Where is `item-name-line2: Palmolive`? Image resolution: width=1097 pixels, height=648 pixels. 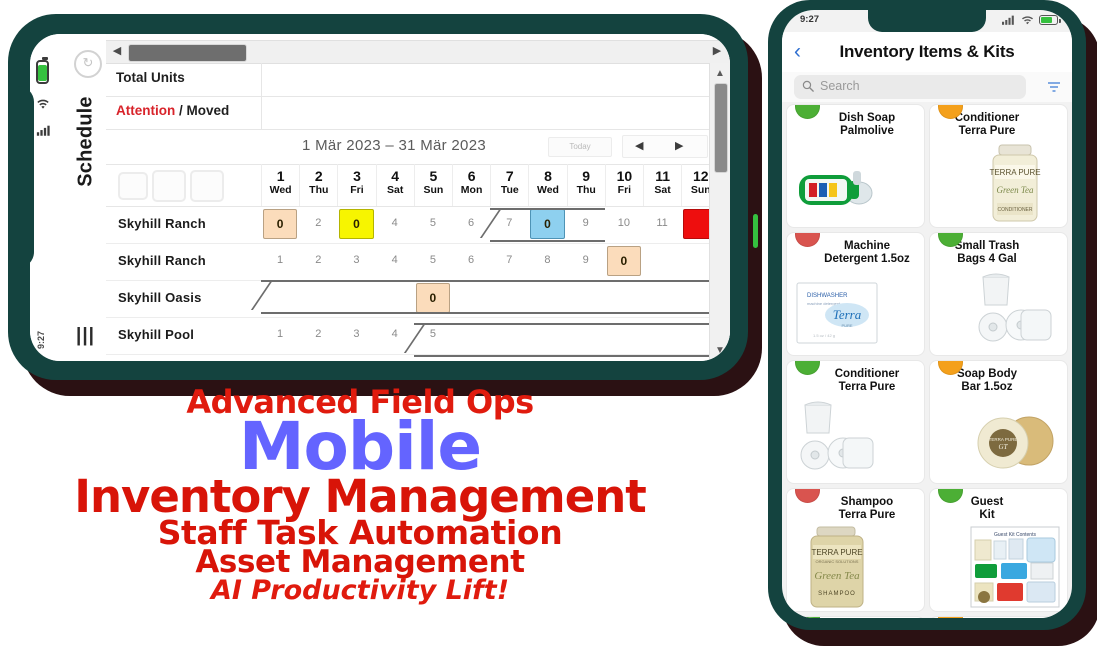
item-name-line2: Palmolive is located at coordinates (867, 131).